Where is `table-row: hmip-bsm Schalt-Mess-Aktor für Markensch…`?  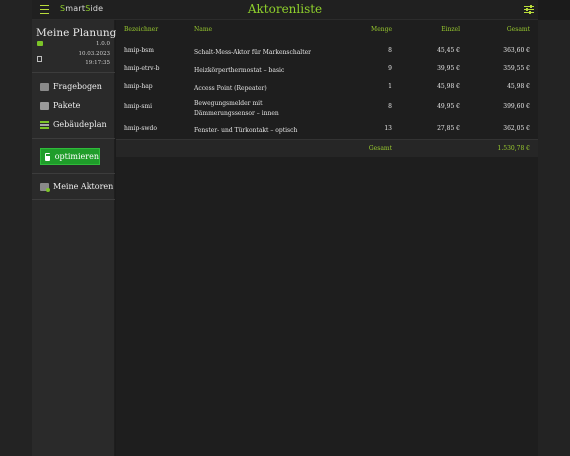 table-row: hmip-bsm Schalt-Mess-Aktor für Markensch… is located at coordinates (327, 53).